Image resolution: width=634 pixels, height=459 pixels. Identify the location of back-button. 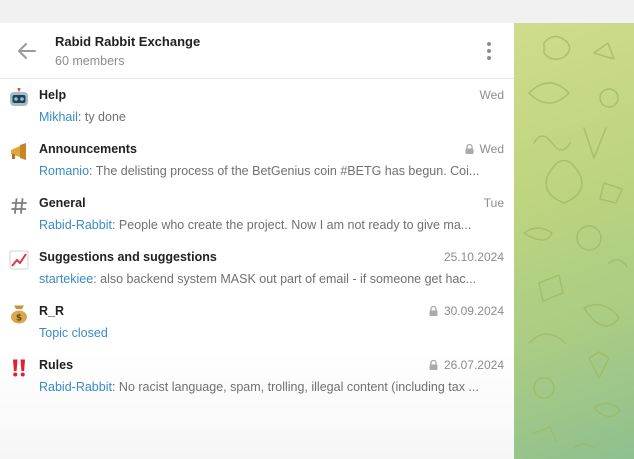
(27, 51).